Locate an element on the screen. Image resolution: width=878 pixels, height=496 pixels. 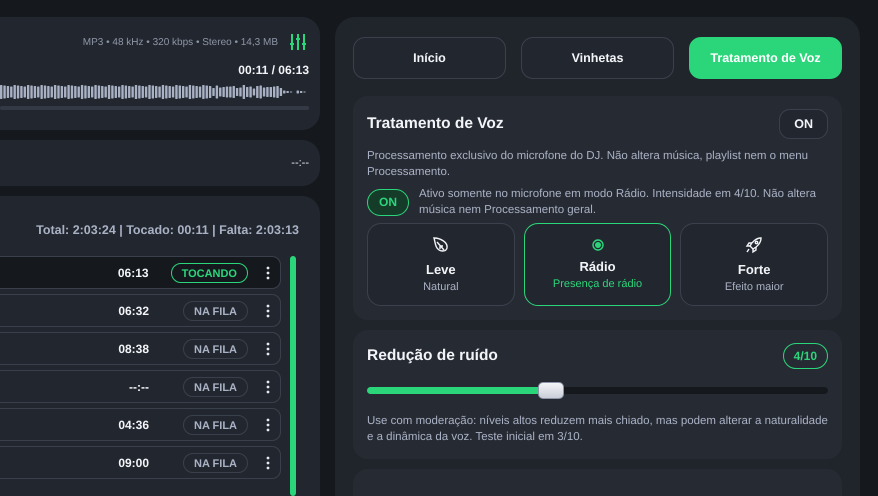
description: Processamento exclusivo do microfone do DJ. Não altera música, playlist nem o menu Processamento. is located at coordinates (588, 164).